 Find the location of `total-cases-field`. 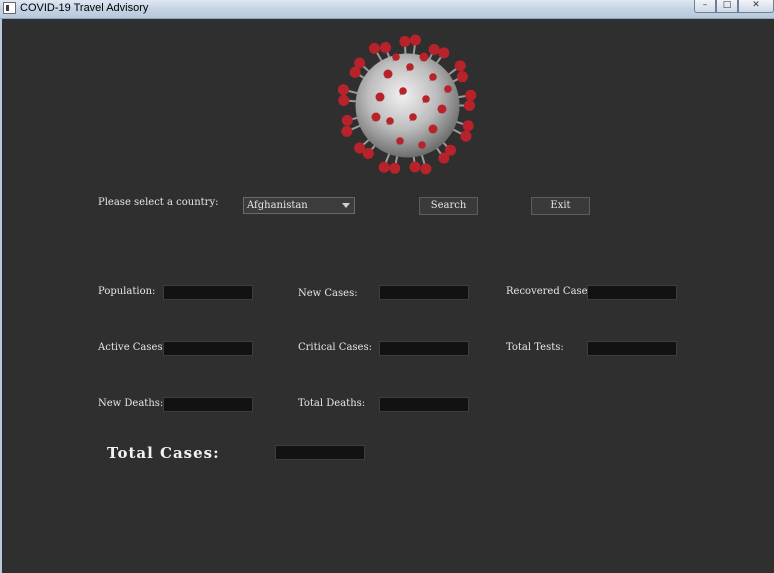

total-cases-field is located at coordinates (320, 452).